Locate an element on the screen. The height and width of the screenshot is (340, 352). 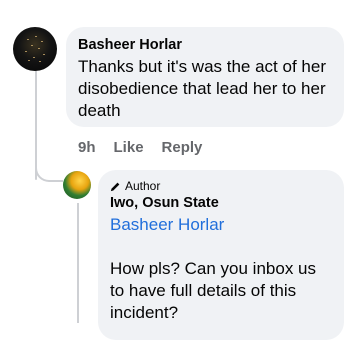
comment-timestamp: 9h is located at coordinates (87, 147).